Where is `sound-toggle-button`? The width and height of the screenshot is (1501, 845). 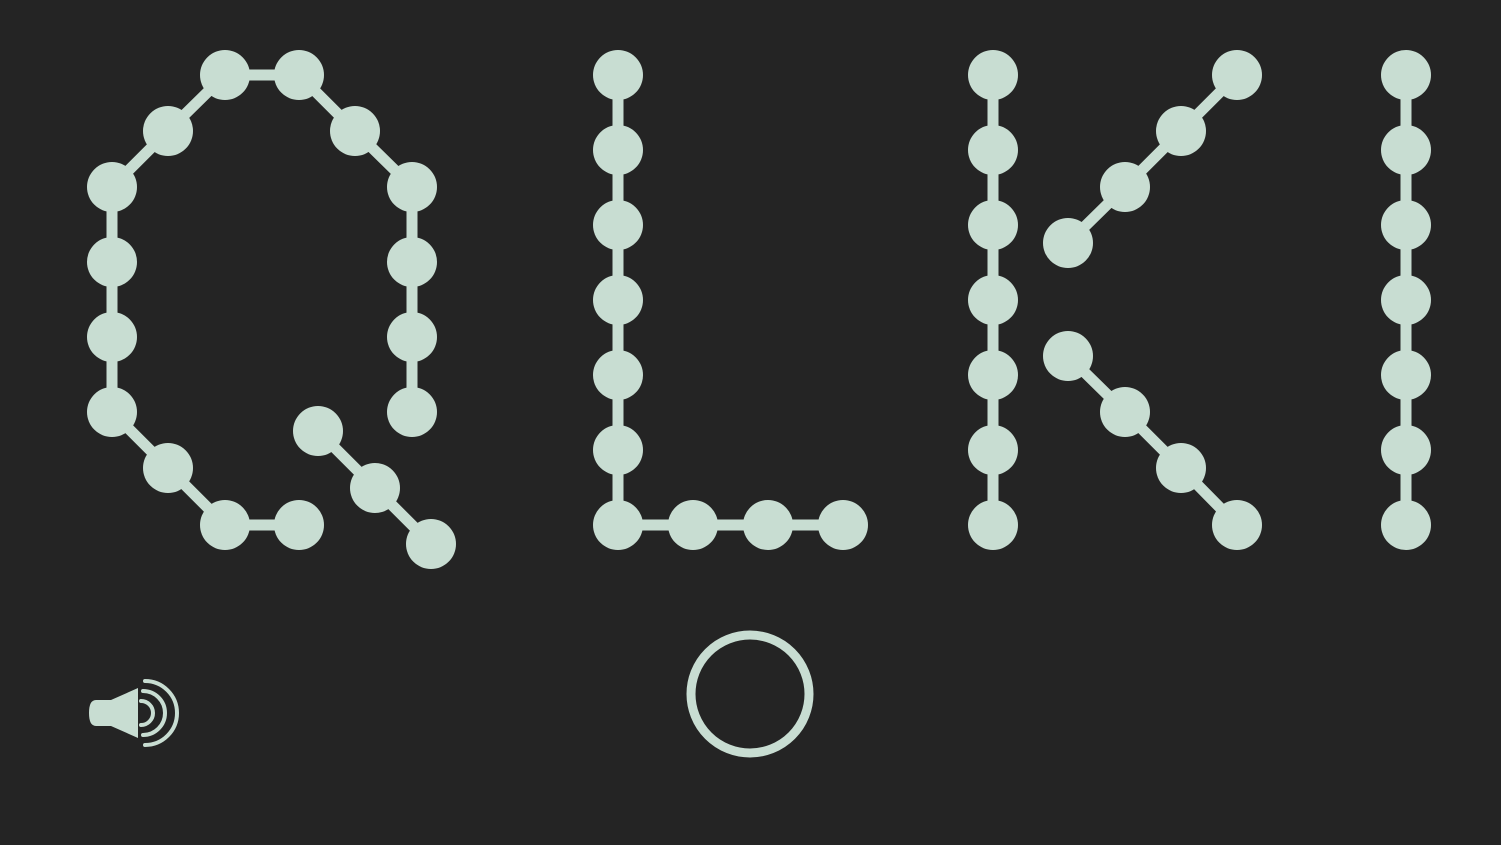 sound-toggle-button is located at coordinates (134, 713).